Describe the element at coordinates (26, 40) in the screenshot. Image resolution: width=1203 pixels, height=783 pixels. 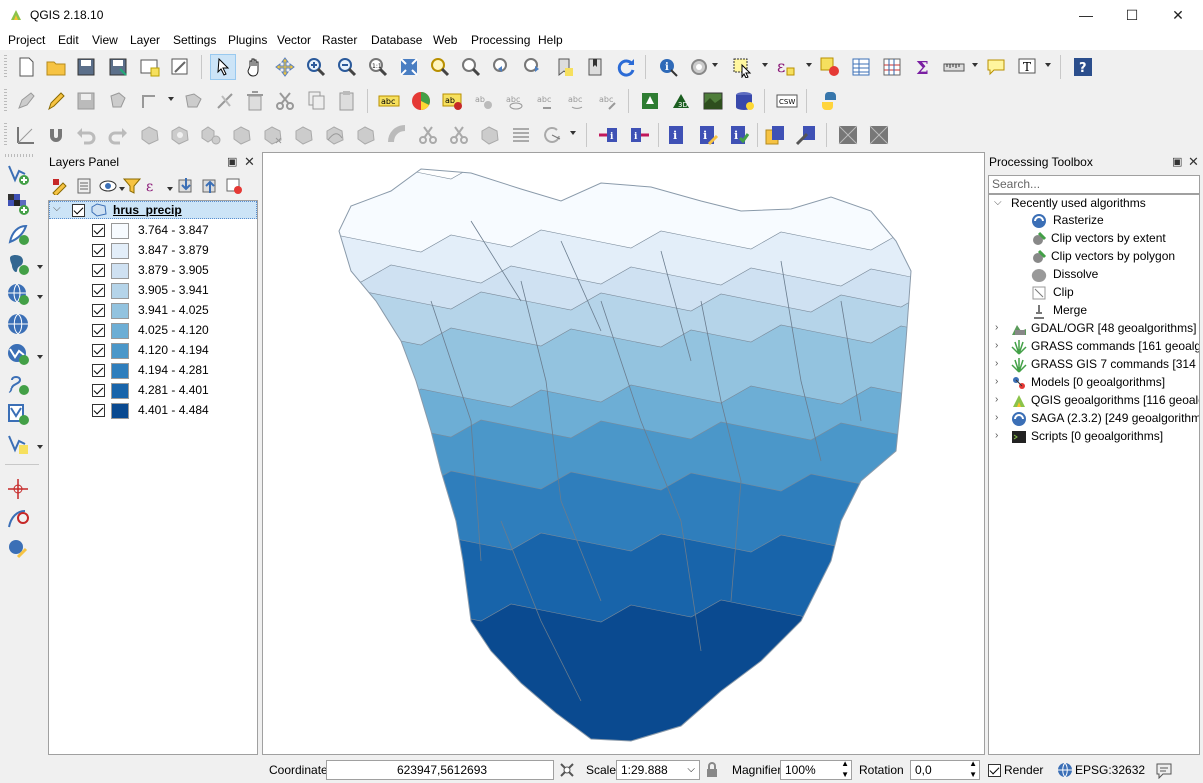
I see `menu-project: Project` at that location.